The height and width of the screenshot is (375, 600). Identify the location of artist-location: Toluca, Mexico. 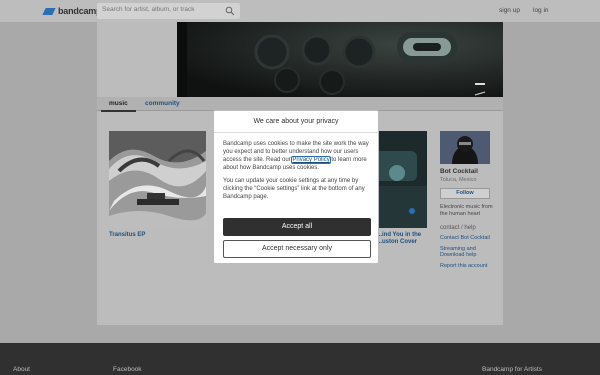
(458, 180).